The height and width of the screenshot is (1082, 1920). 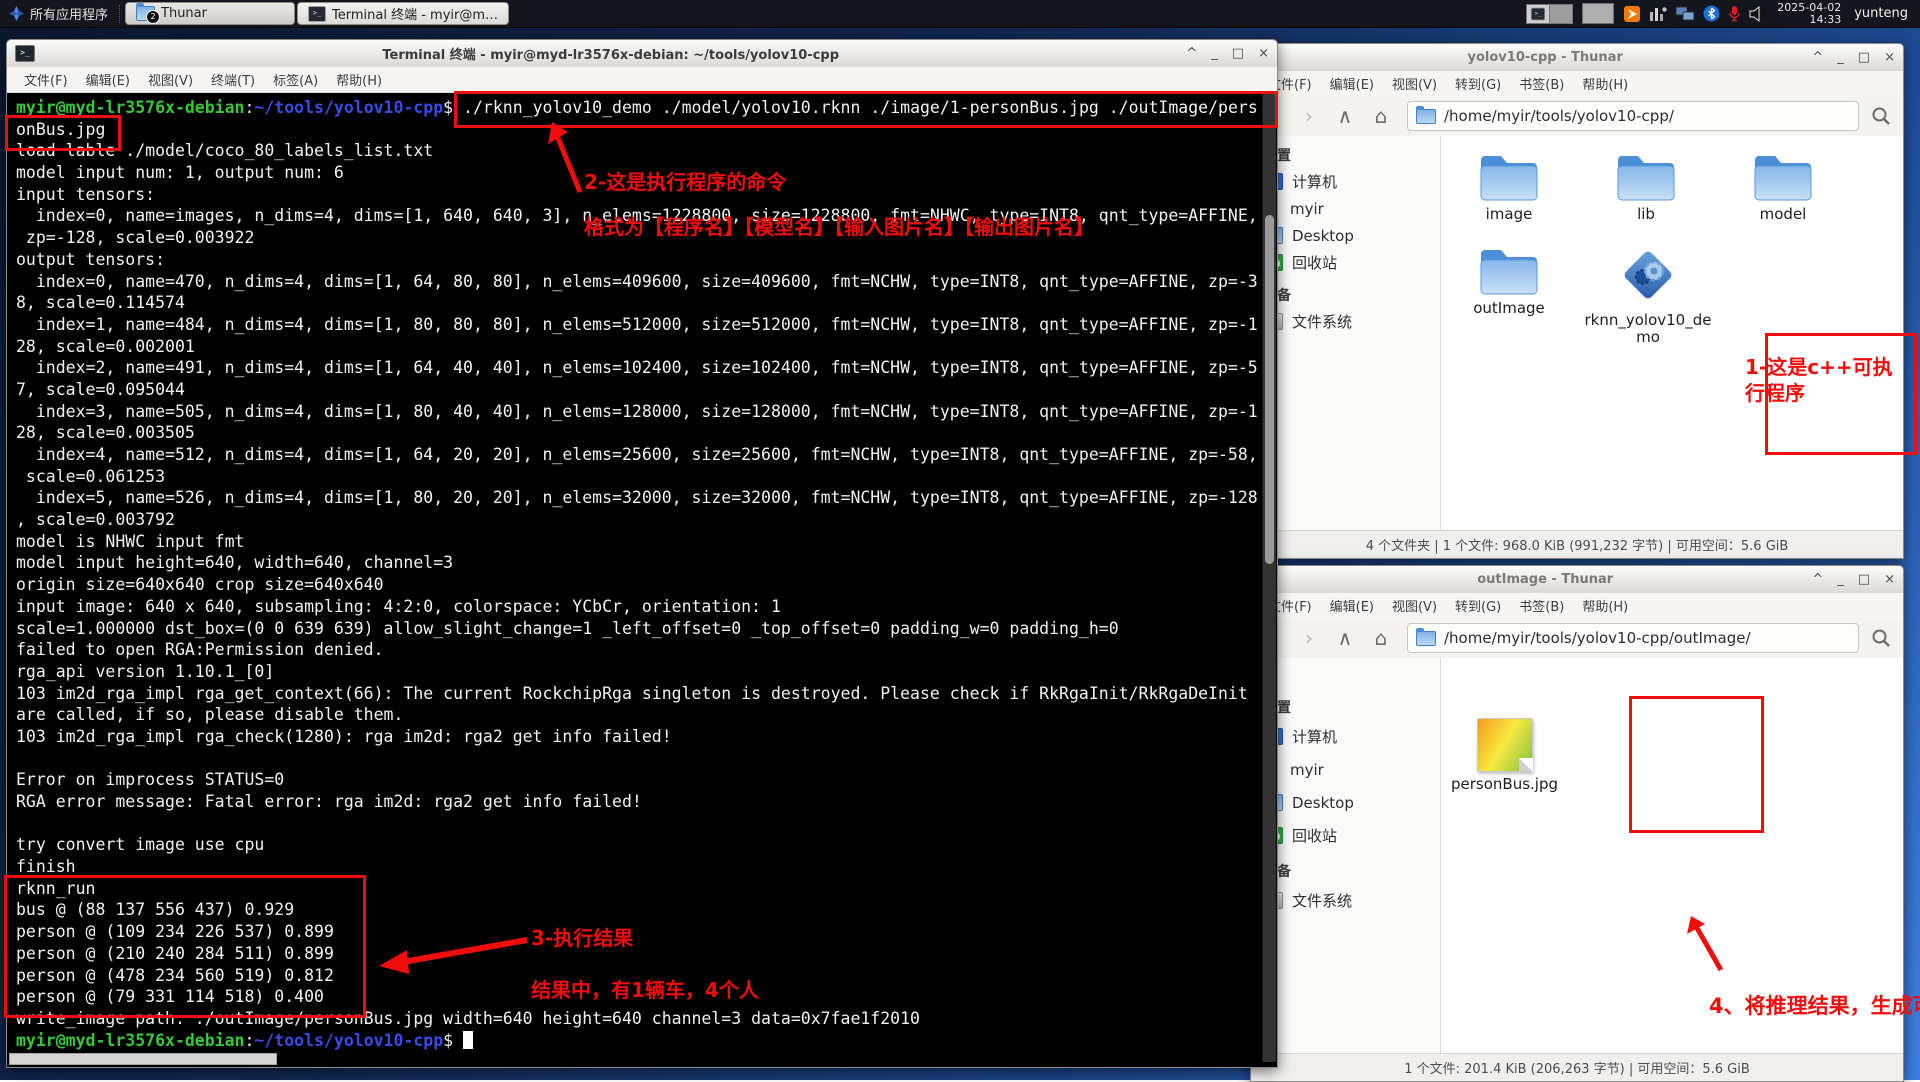 What do you see at coordinates (1809, 14) in the screenshot?
I see `clock: 2025-04-02 14:33` at bounding box center [1809, 14].